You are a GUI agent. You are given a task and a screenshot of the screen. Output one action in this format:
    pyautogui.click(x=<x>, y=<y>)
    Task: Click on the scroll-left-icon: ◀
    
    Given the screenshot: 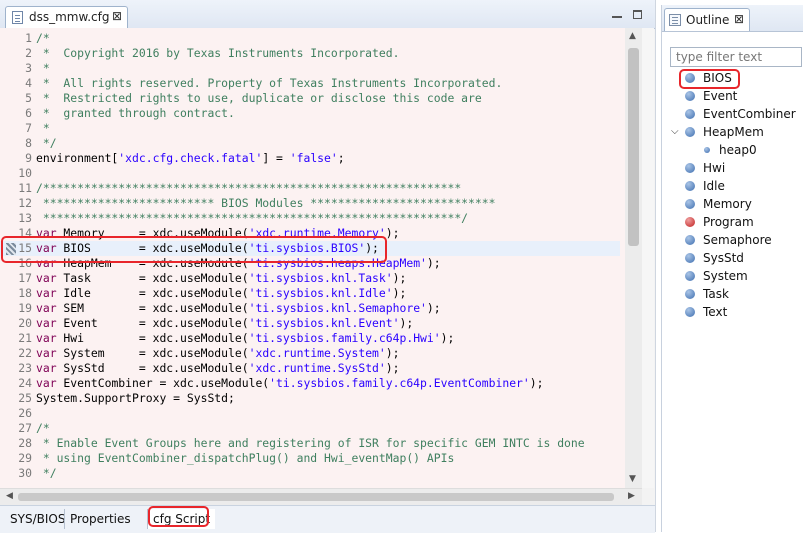 What is the action you would take?
    pyautogui.click(x=9, y=496)
    